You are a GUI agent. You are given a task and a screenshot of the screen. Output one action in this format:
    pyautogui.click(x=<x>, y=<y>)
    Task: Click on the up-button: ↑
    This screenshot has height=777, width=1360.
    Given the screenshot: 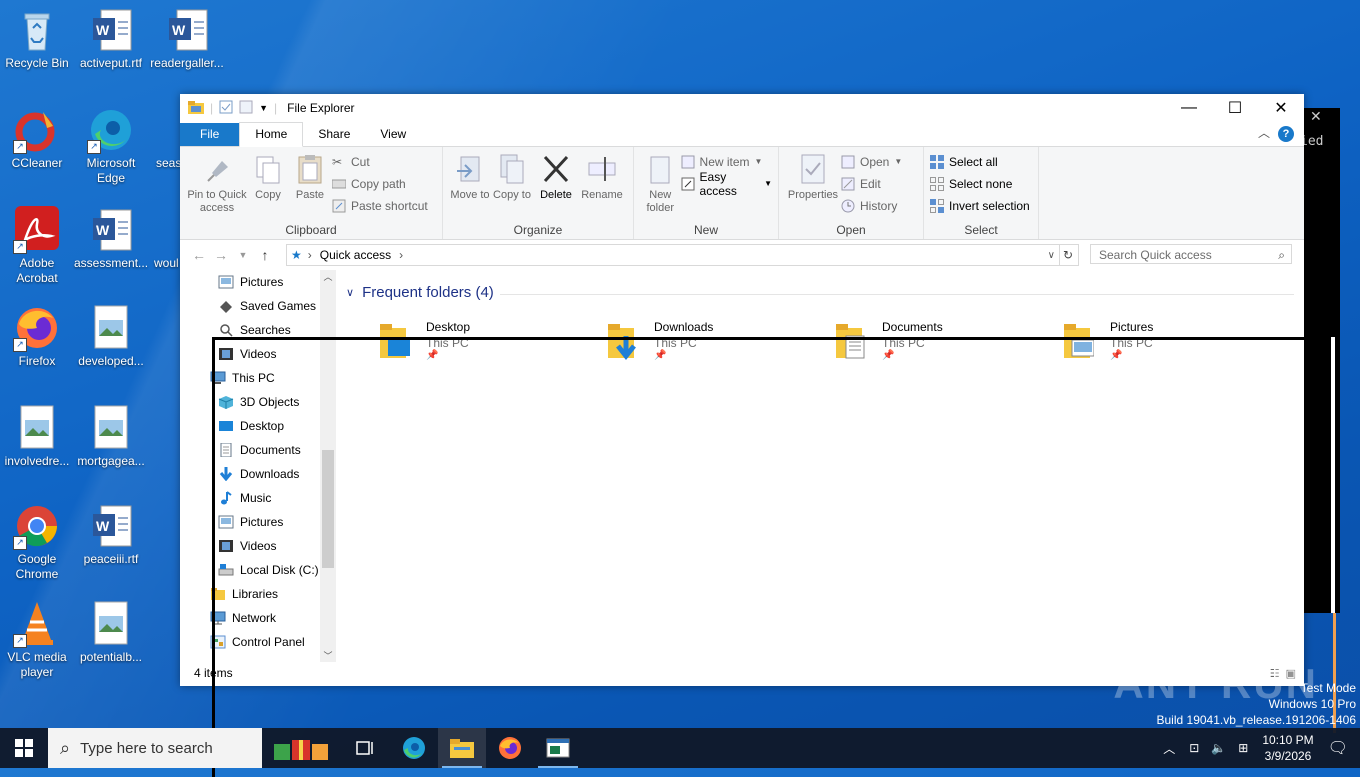 What is the action you would take?
    pyautogui.click(x=265, y=255)
    